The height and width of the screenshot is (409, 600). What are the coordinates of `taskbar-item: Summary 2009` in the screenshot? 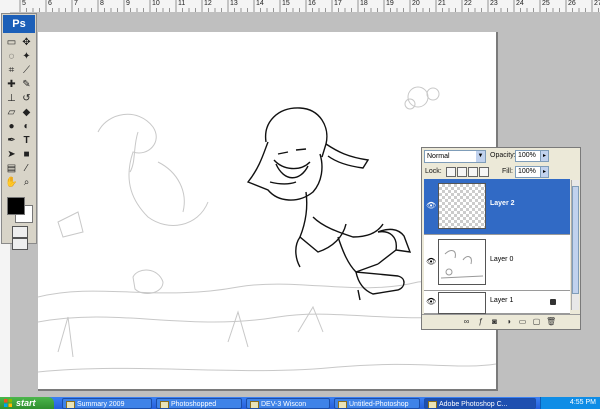 It's located at (107, 403).